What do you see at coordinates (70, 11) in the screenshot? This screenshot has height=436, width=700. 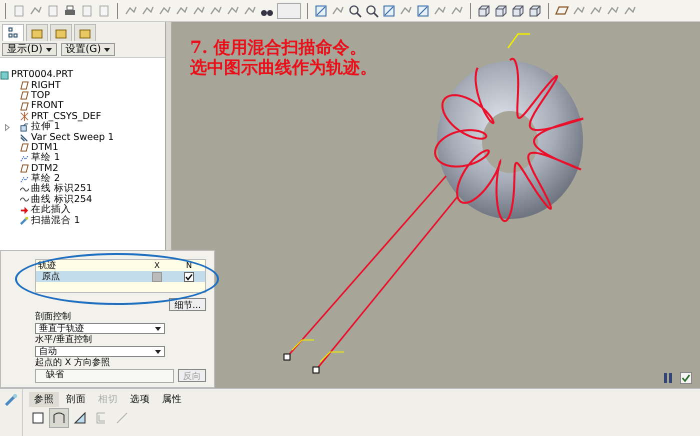 I see `printer-icon` at bounding box center [70, 11].